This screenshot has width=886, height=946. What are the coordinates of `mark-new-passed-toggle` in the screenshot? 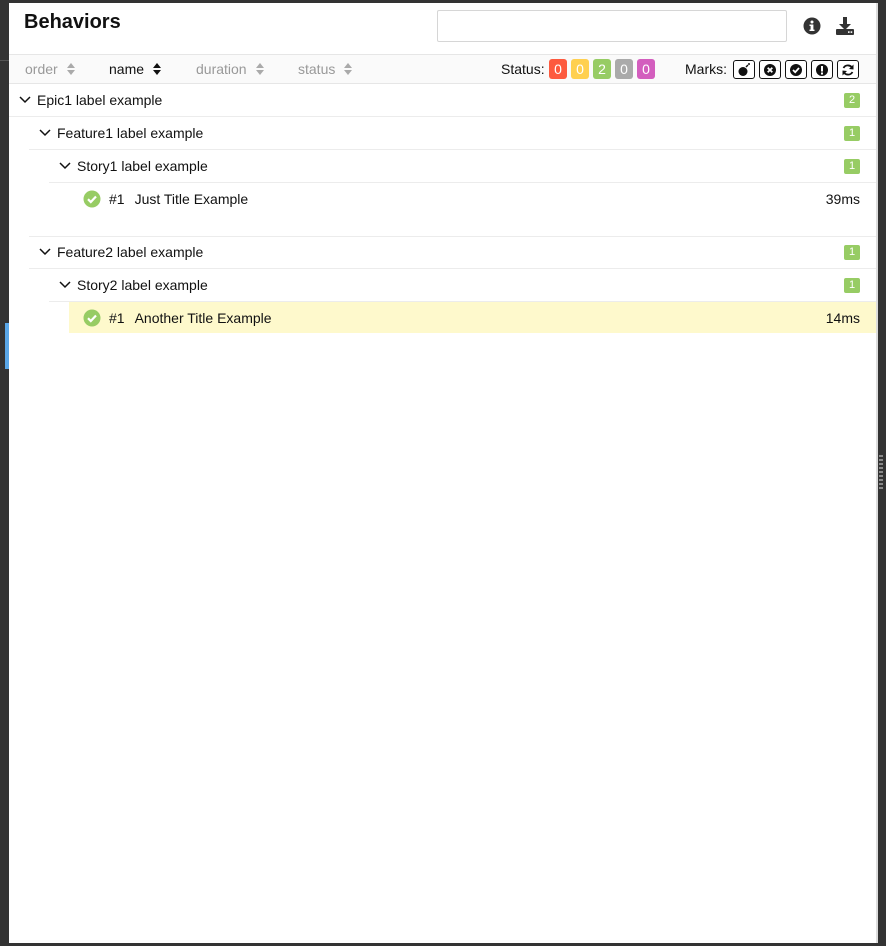 It's located at (796, 69).